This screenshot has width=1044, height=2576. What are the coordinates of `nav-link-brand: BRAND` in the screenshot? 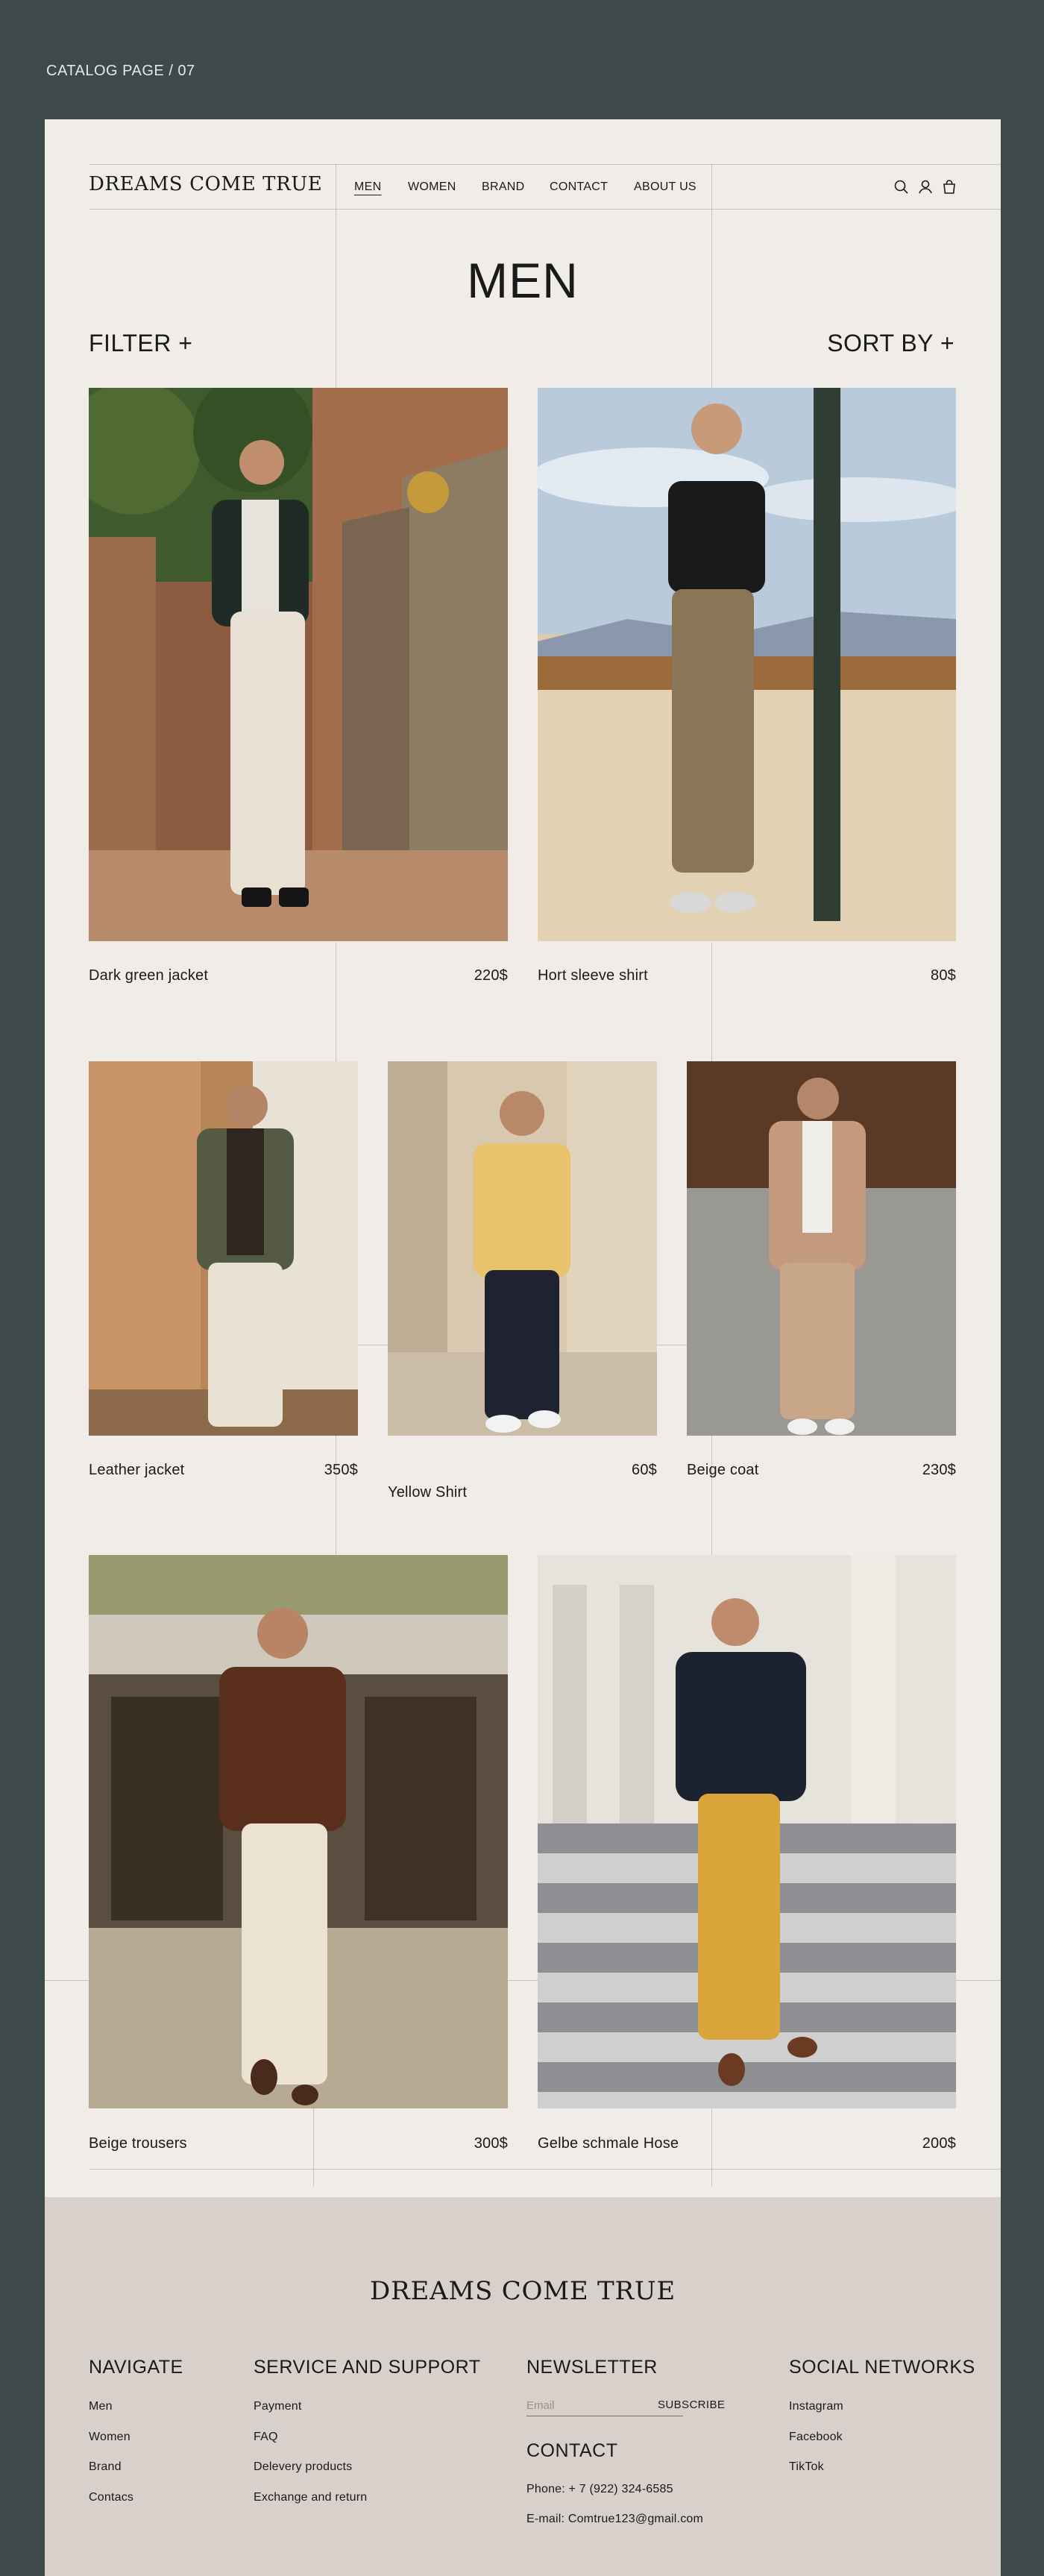 It's located at (503, 187).